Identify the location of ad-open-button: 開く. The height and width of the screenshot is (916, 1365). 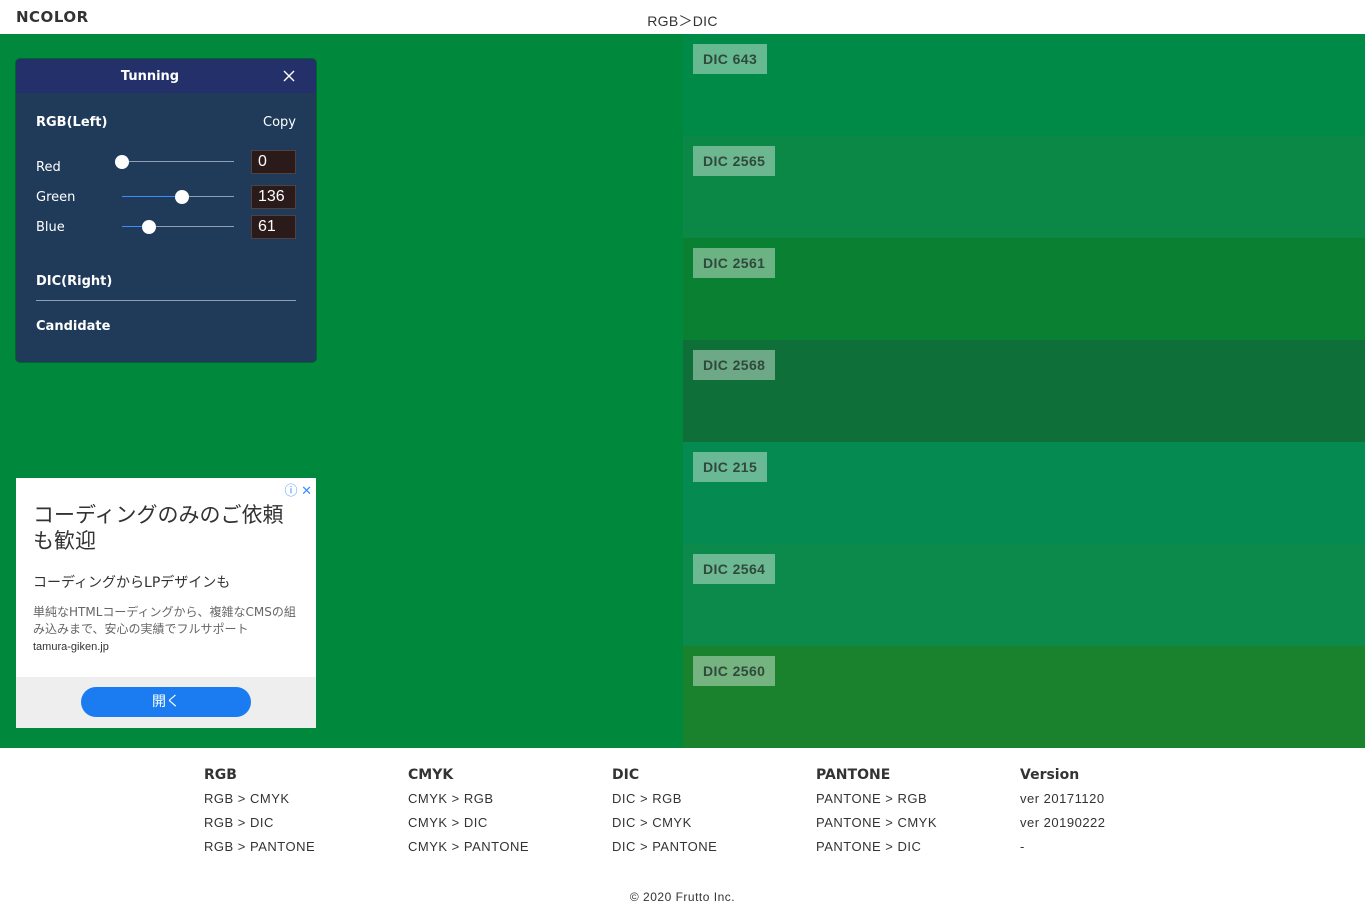
(166, 702).